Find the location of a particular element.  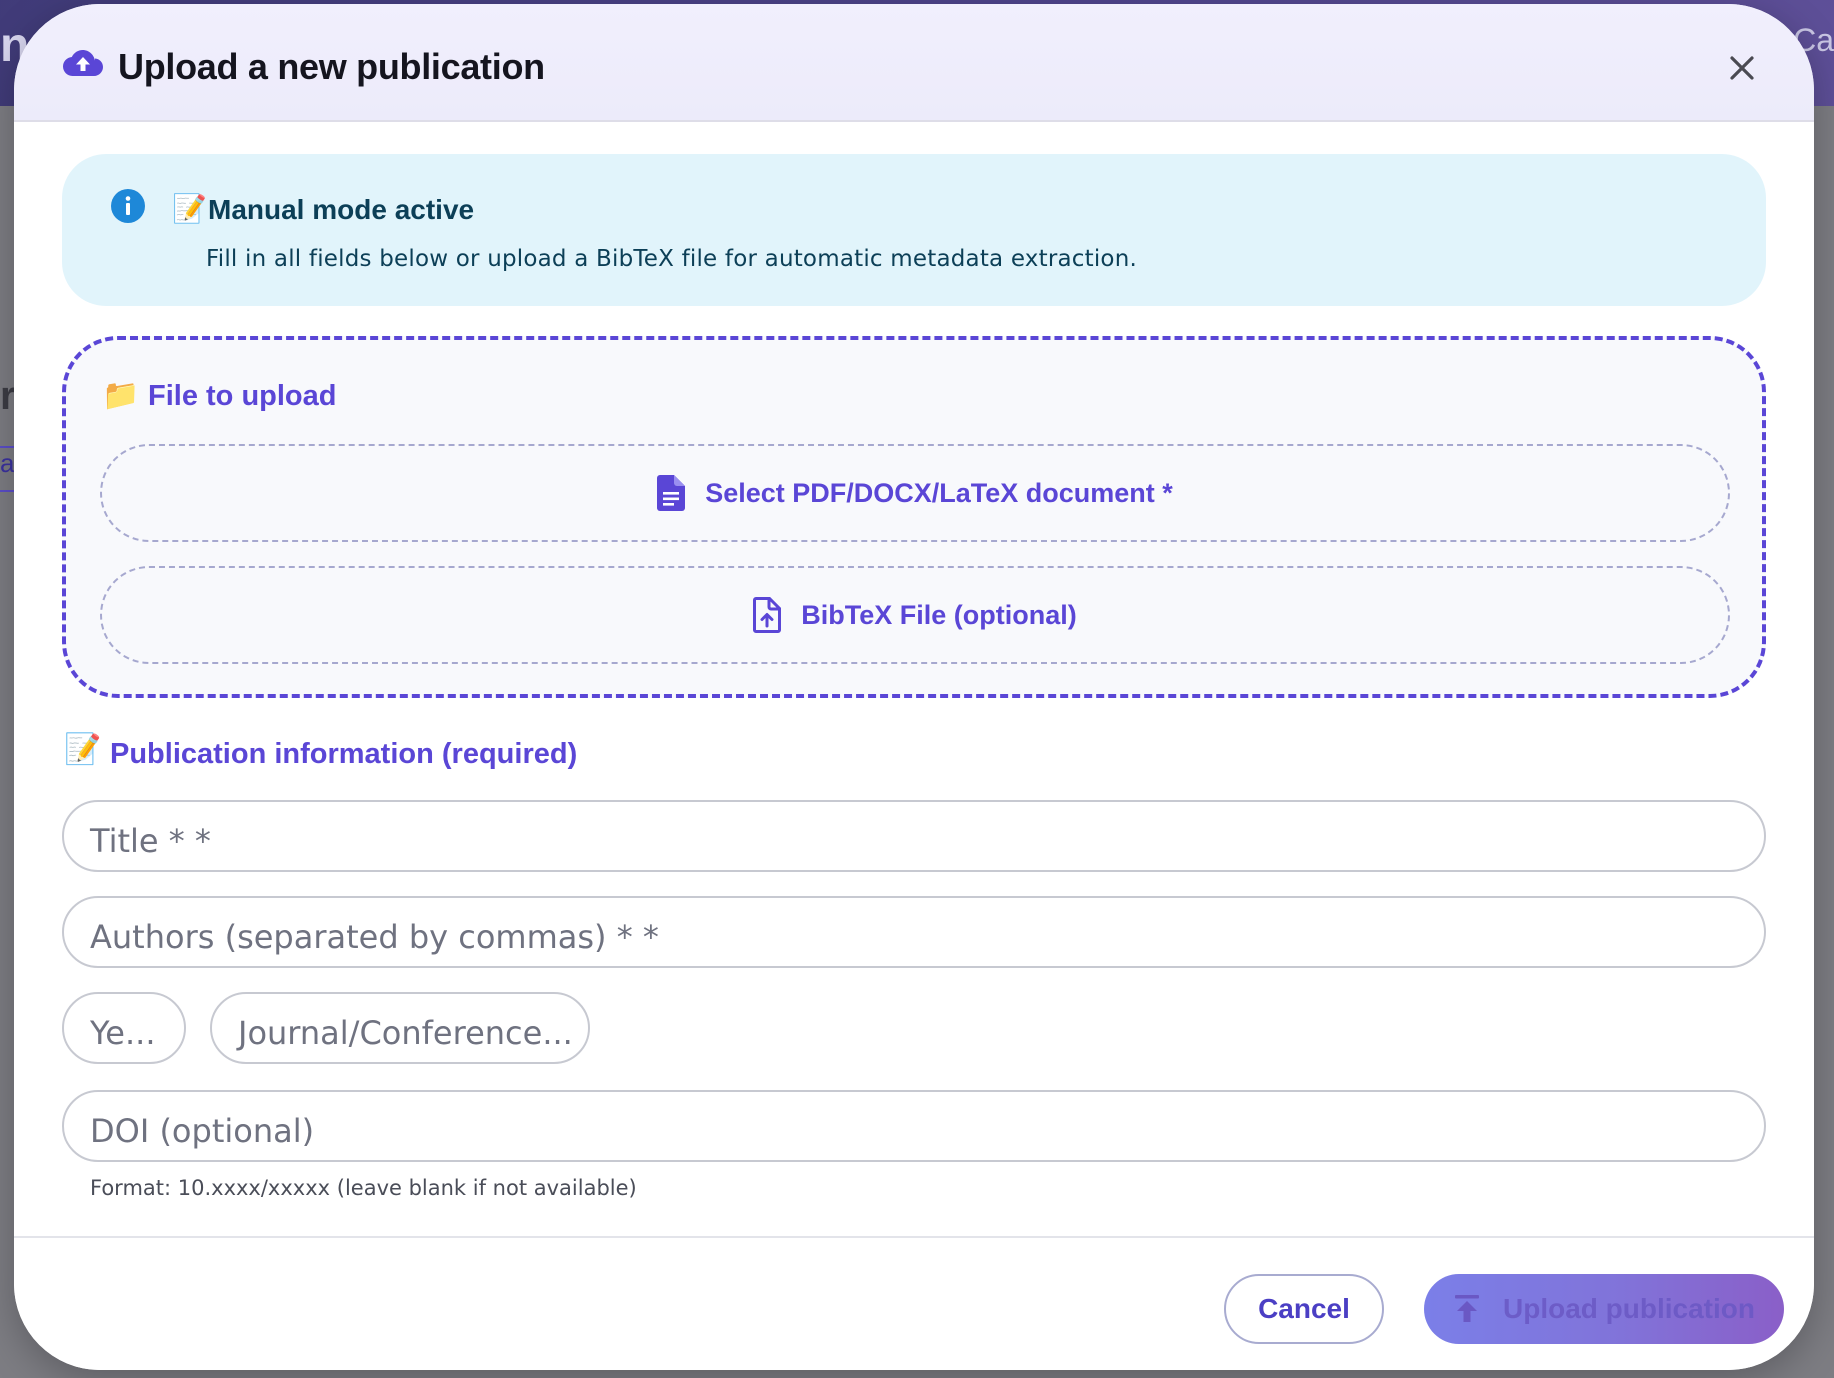

upload-publication-label: Upload publication is located at coordinates (1629, 1308).